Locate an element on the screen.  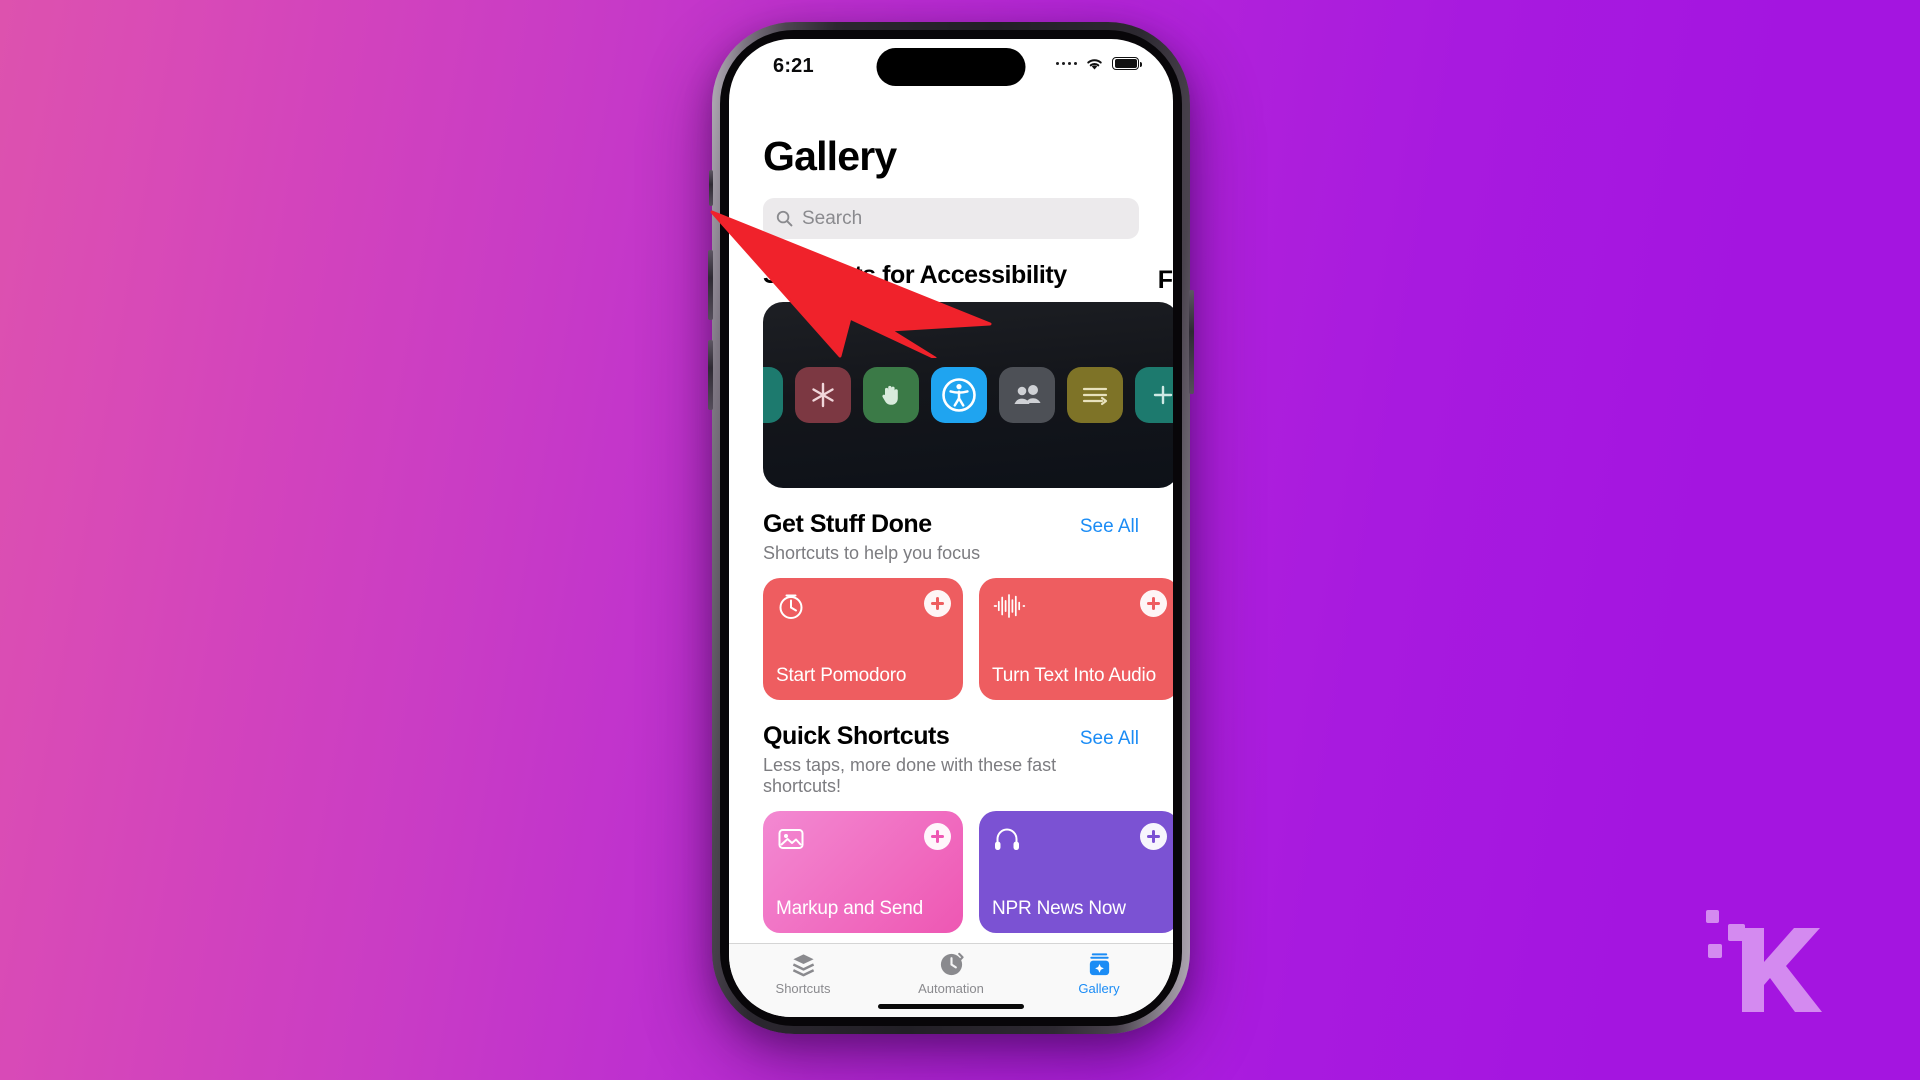
shortcut-card-label: Start Pomodoro is located at coordinates (841, 675).